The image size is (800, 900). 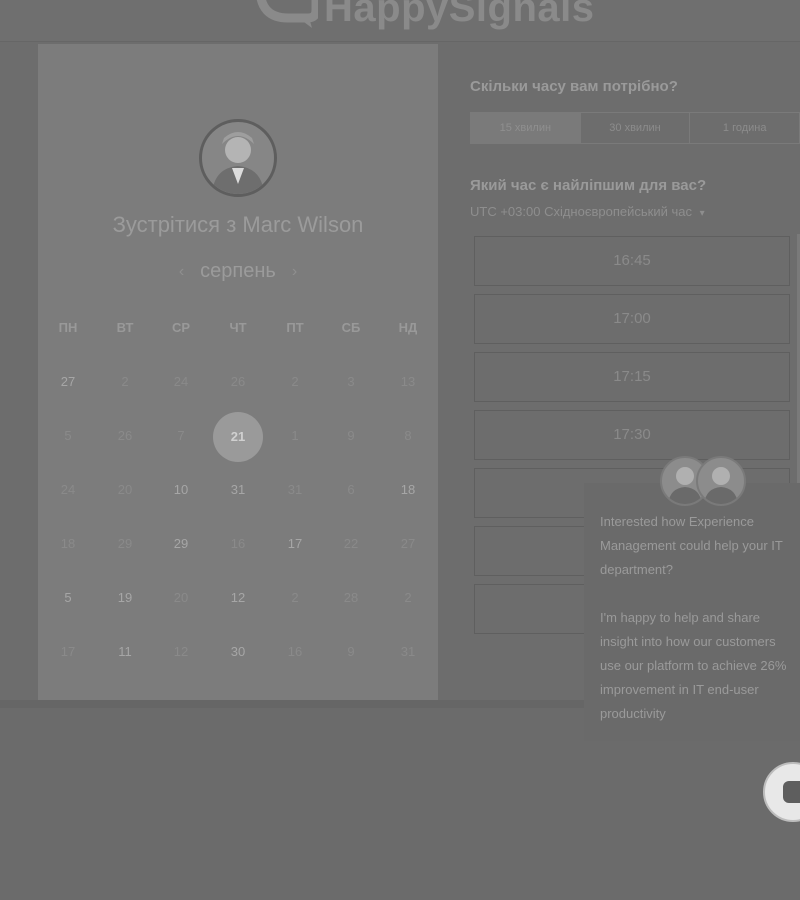 What do you see at coordinates (181, 327) in the screenshot?
I see `weekday-header: СР` at bounding box center [181, 327].